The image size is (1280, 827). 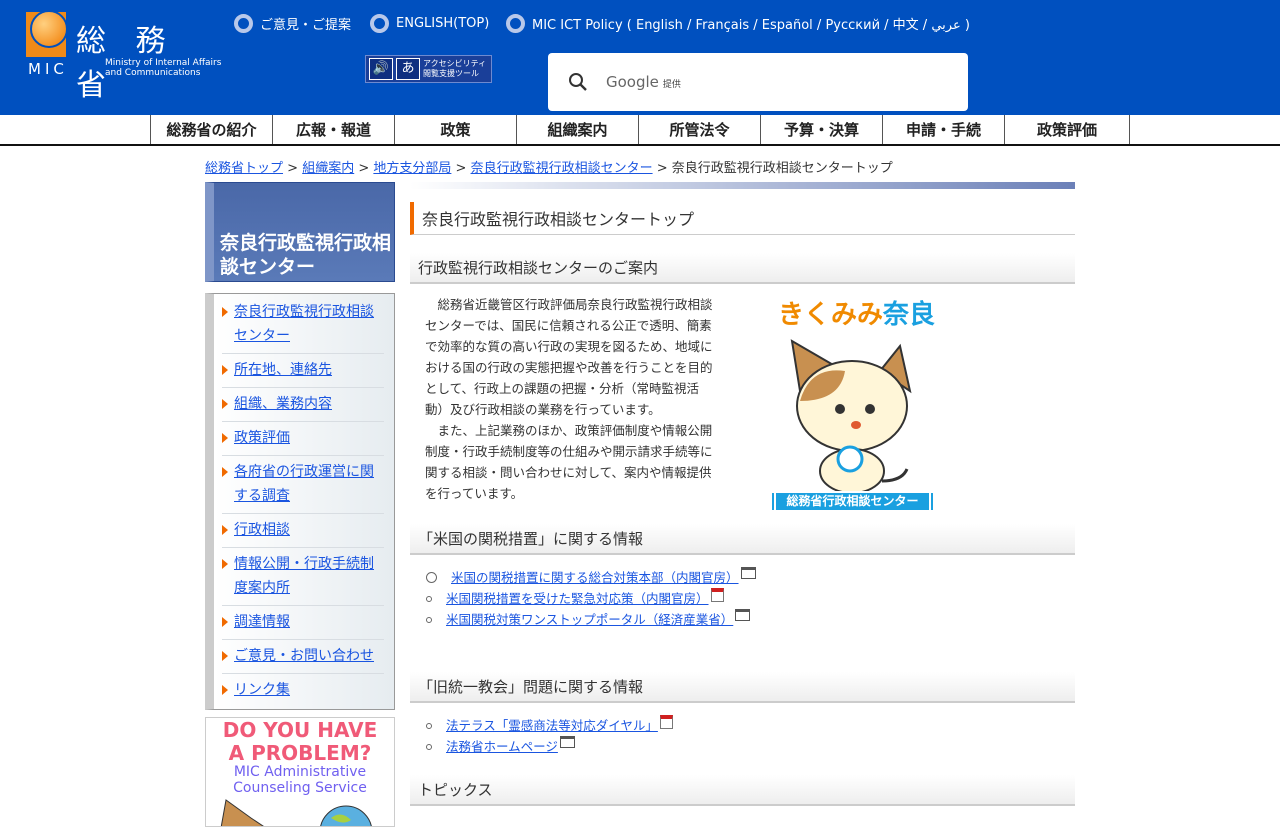 I want to click on list-item: 米国の関税措置に関する総合対策本部（内閣官房）, so click(x=750, y=577).